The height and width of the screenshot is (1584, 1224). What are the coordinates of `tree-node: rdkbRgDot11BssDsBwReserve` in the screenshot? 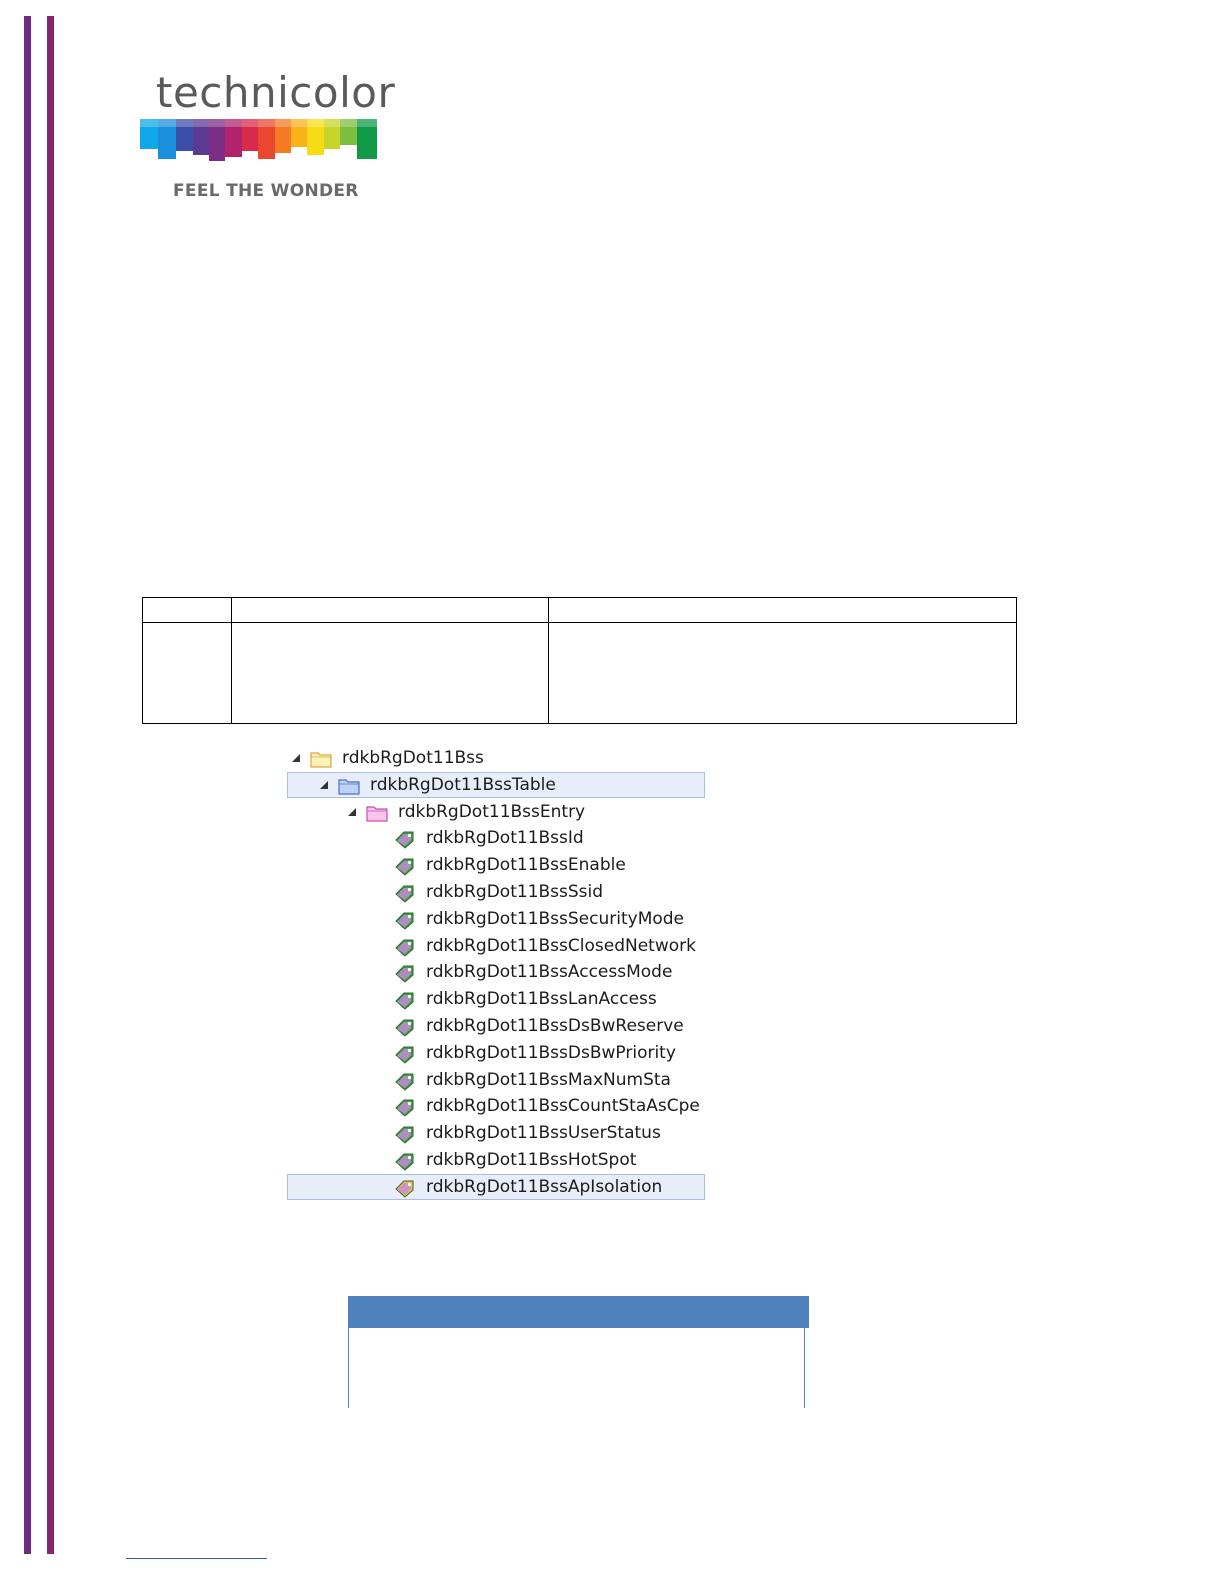 It's located at (496, 1026).